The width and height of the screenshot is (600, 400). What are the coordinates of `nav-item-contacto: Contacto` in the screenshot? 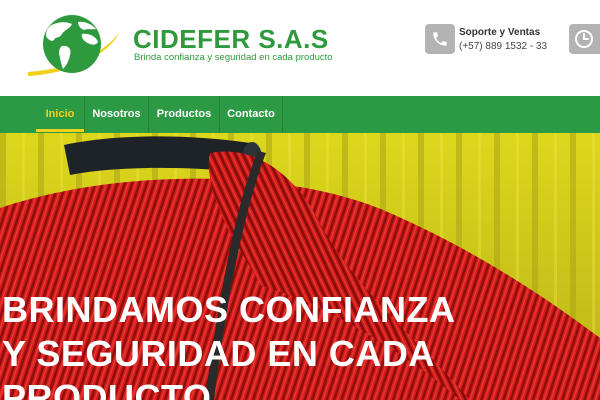 It's located at (251, 114).